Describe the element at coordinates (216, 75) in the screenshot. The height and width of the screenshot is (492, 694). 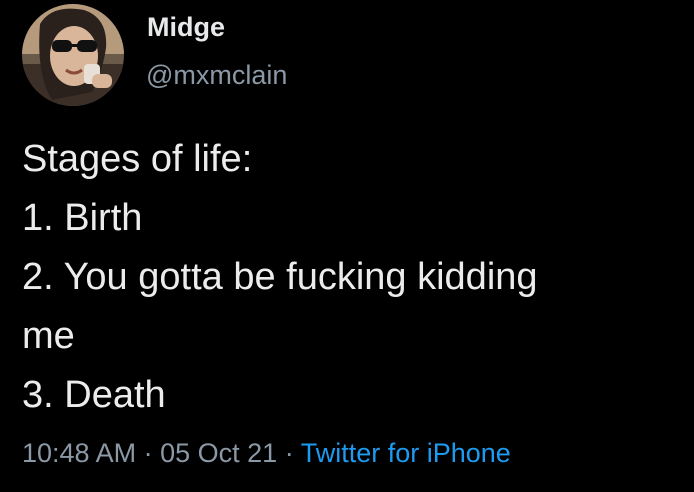
I see `author-handle: @mxmclain` at that location.